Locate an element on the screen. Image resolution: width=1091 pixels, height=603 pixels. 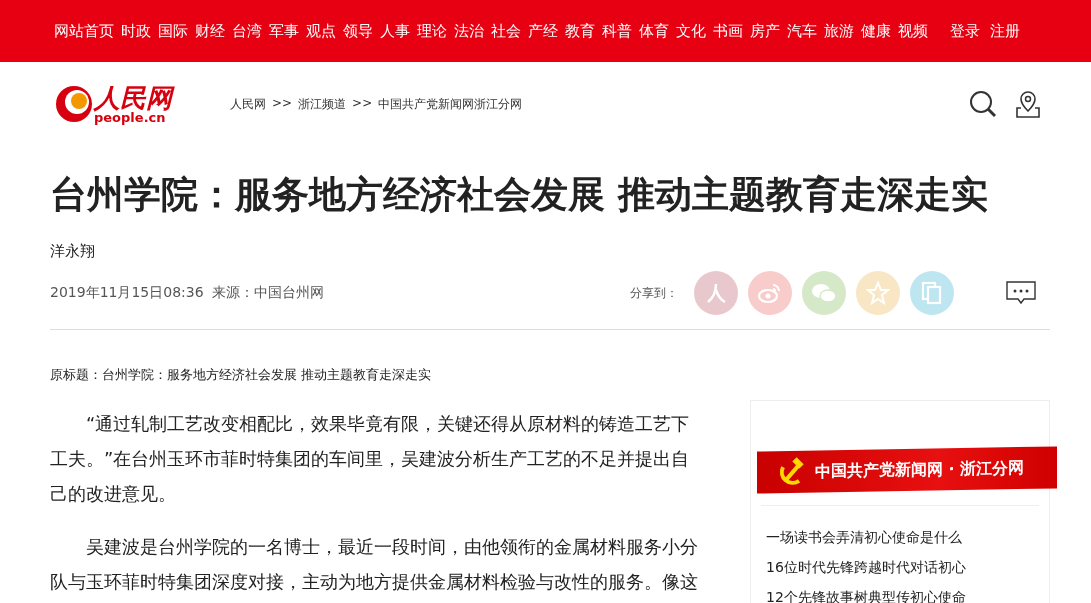
nav-link: 国际 is located at coordinates (173, 31).